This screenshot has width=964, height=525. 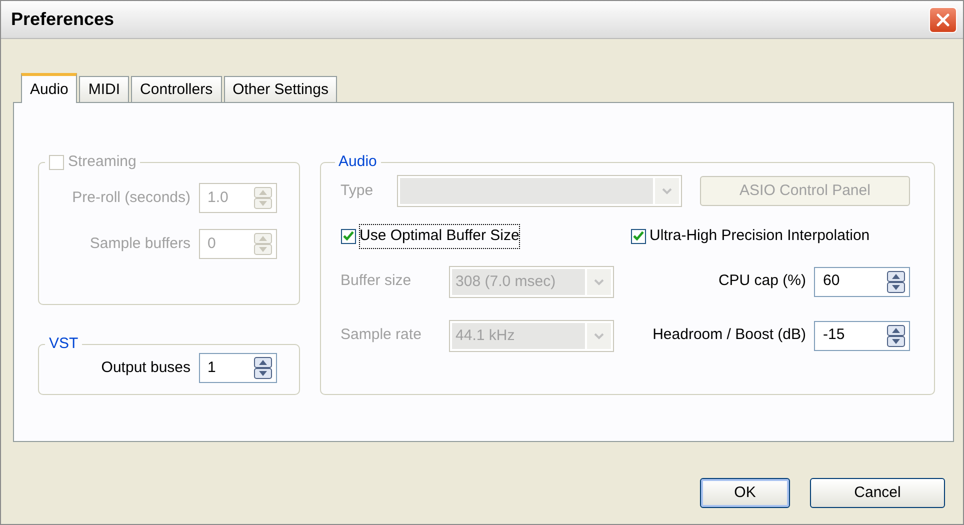 What do you see at coordinates (729, 335) in the screenshot?
I see `field-label: Headroom / Boost (dB)` at bounding box center [729, 335].